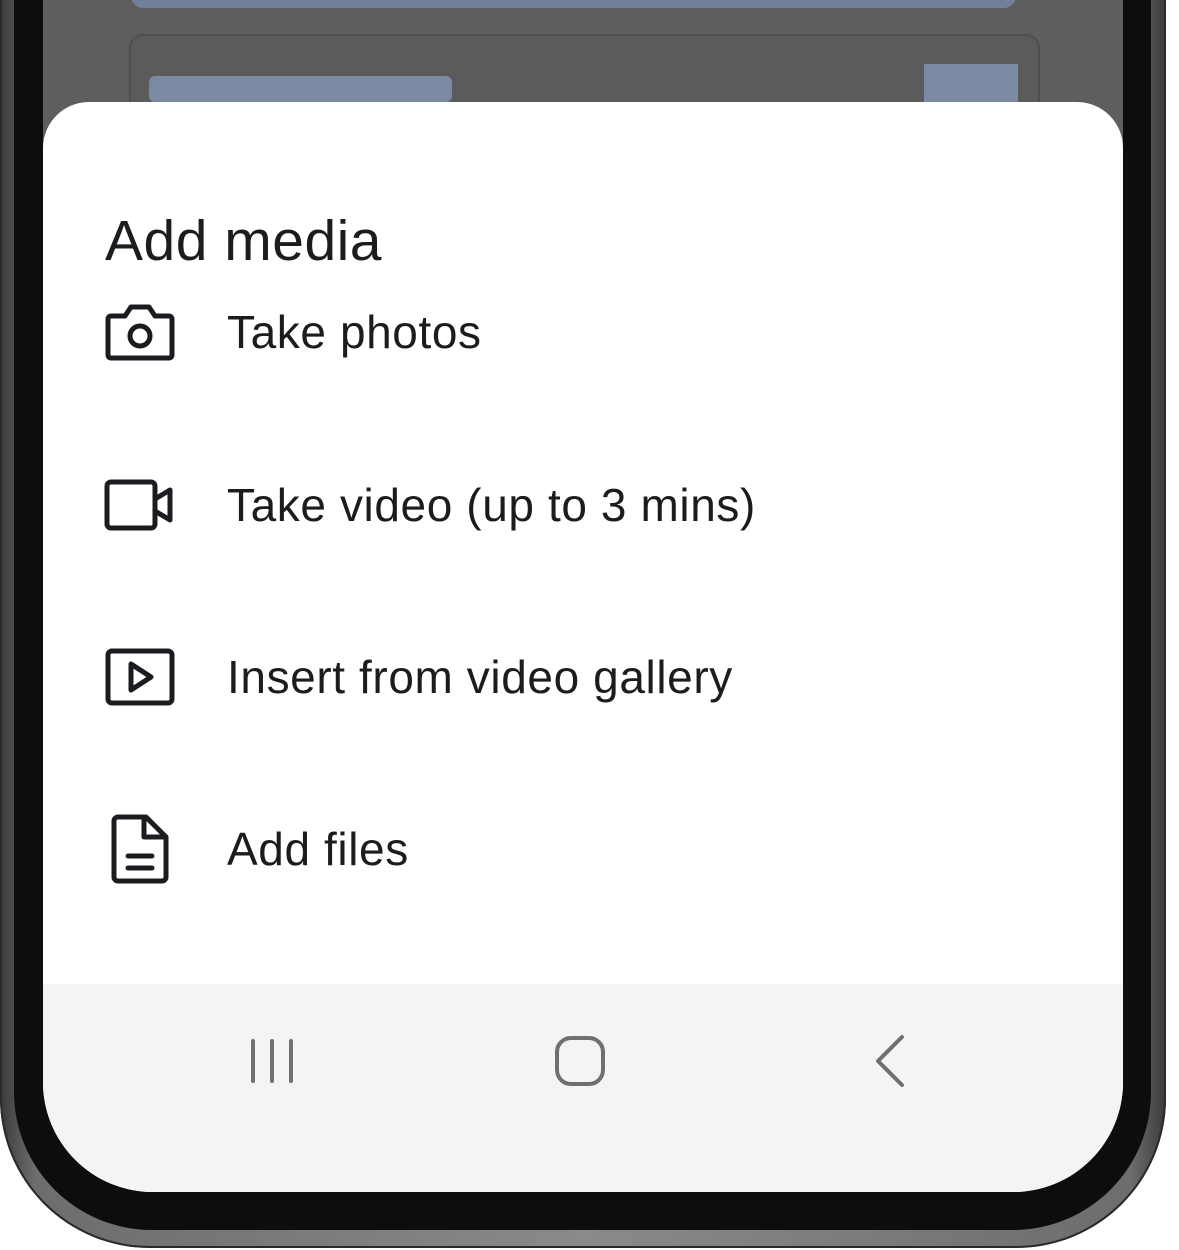 This screenshot has height=1250, width=1179. I want to click on back-button, so click(890, 1061).